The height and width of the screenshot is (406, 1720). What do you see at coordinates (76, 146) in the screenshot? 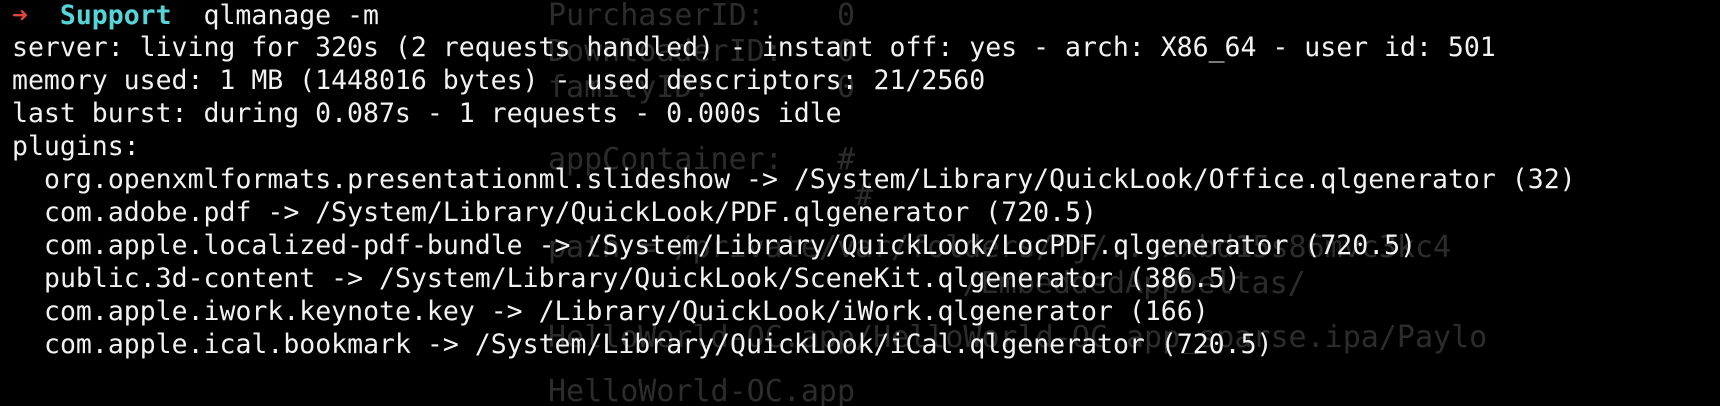
I see `plugins-header: plugins:` at bounding box center [76, 146].